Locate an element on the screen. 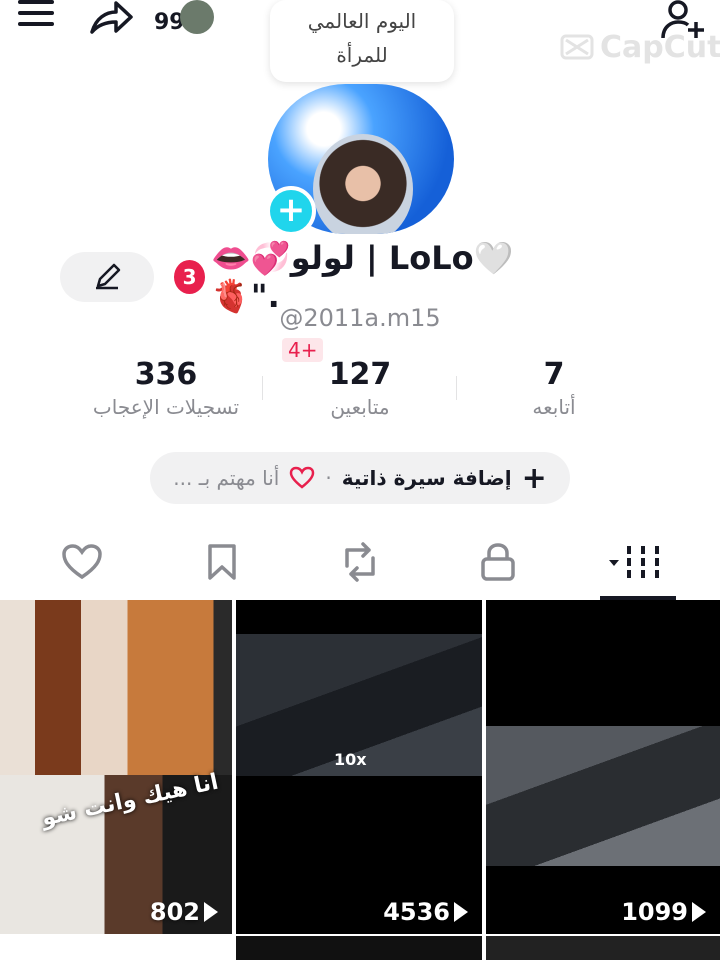 This screenshot has height=960, width=720. edit-name-button is located at coordinates (107, 277).